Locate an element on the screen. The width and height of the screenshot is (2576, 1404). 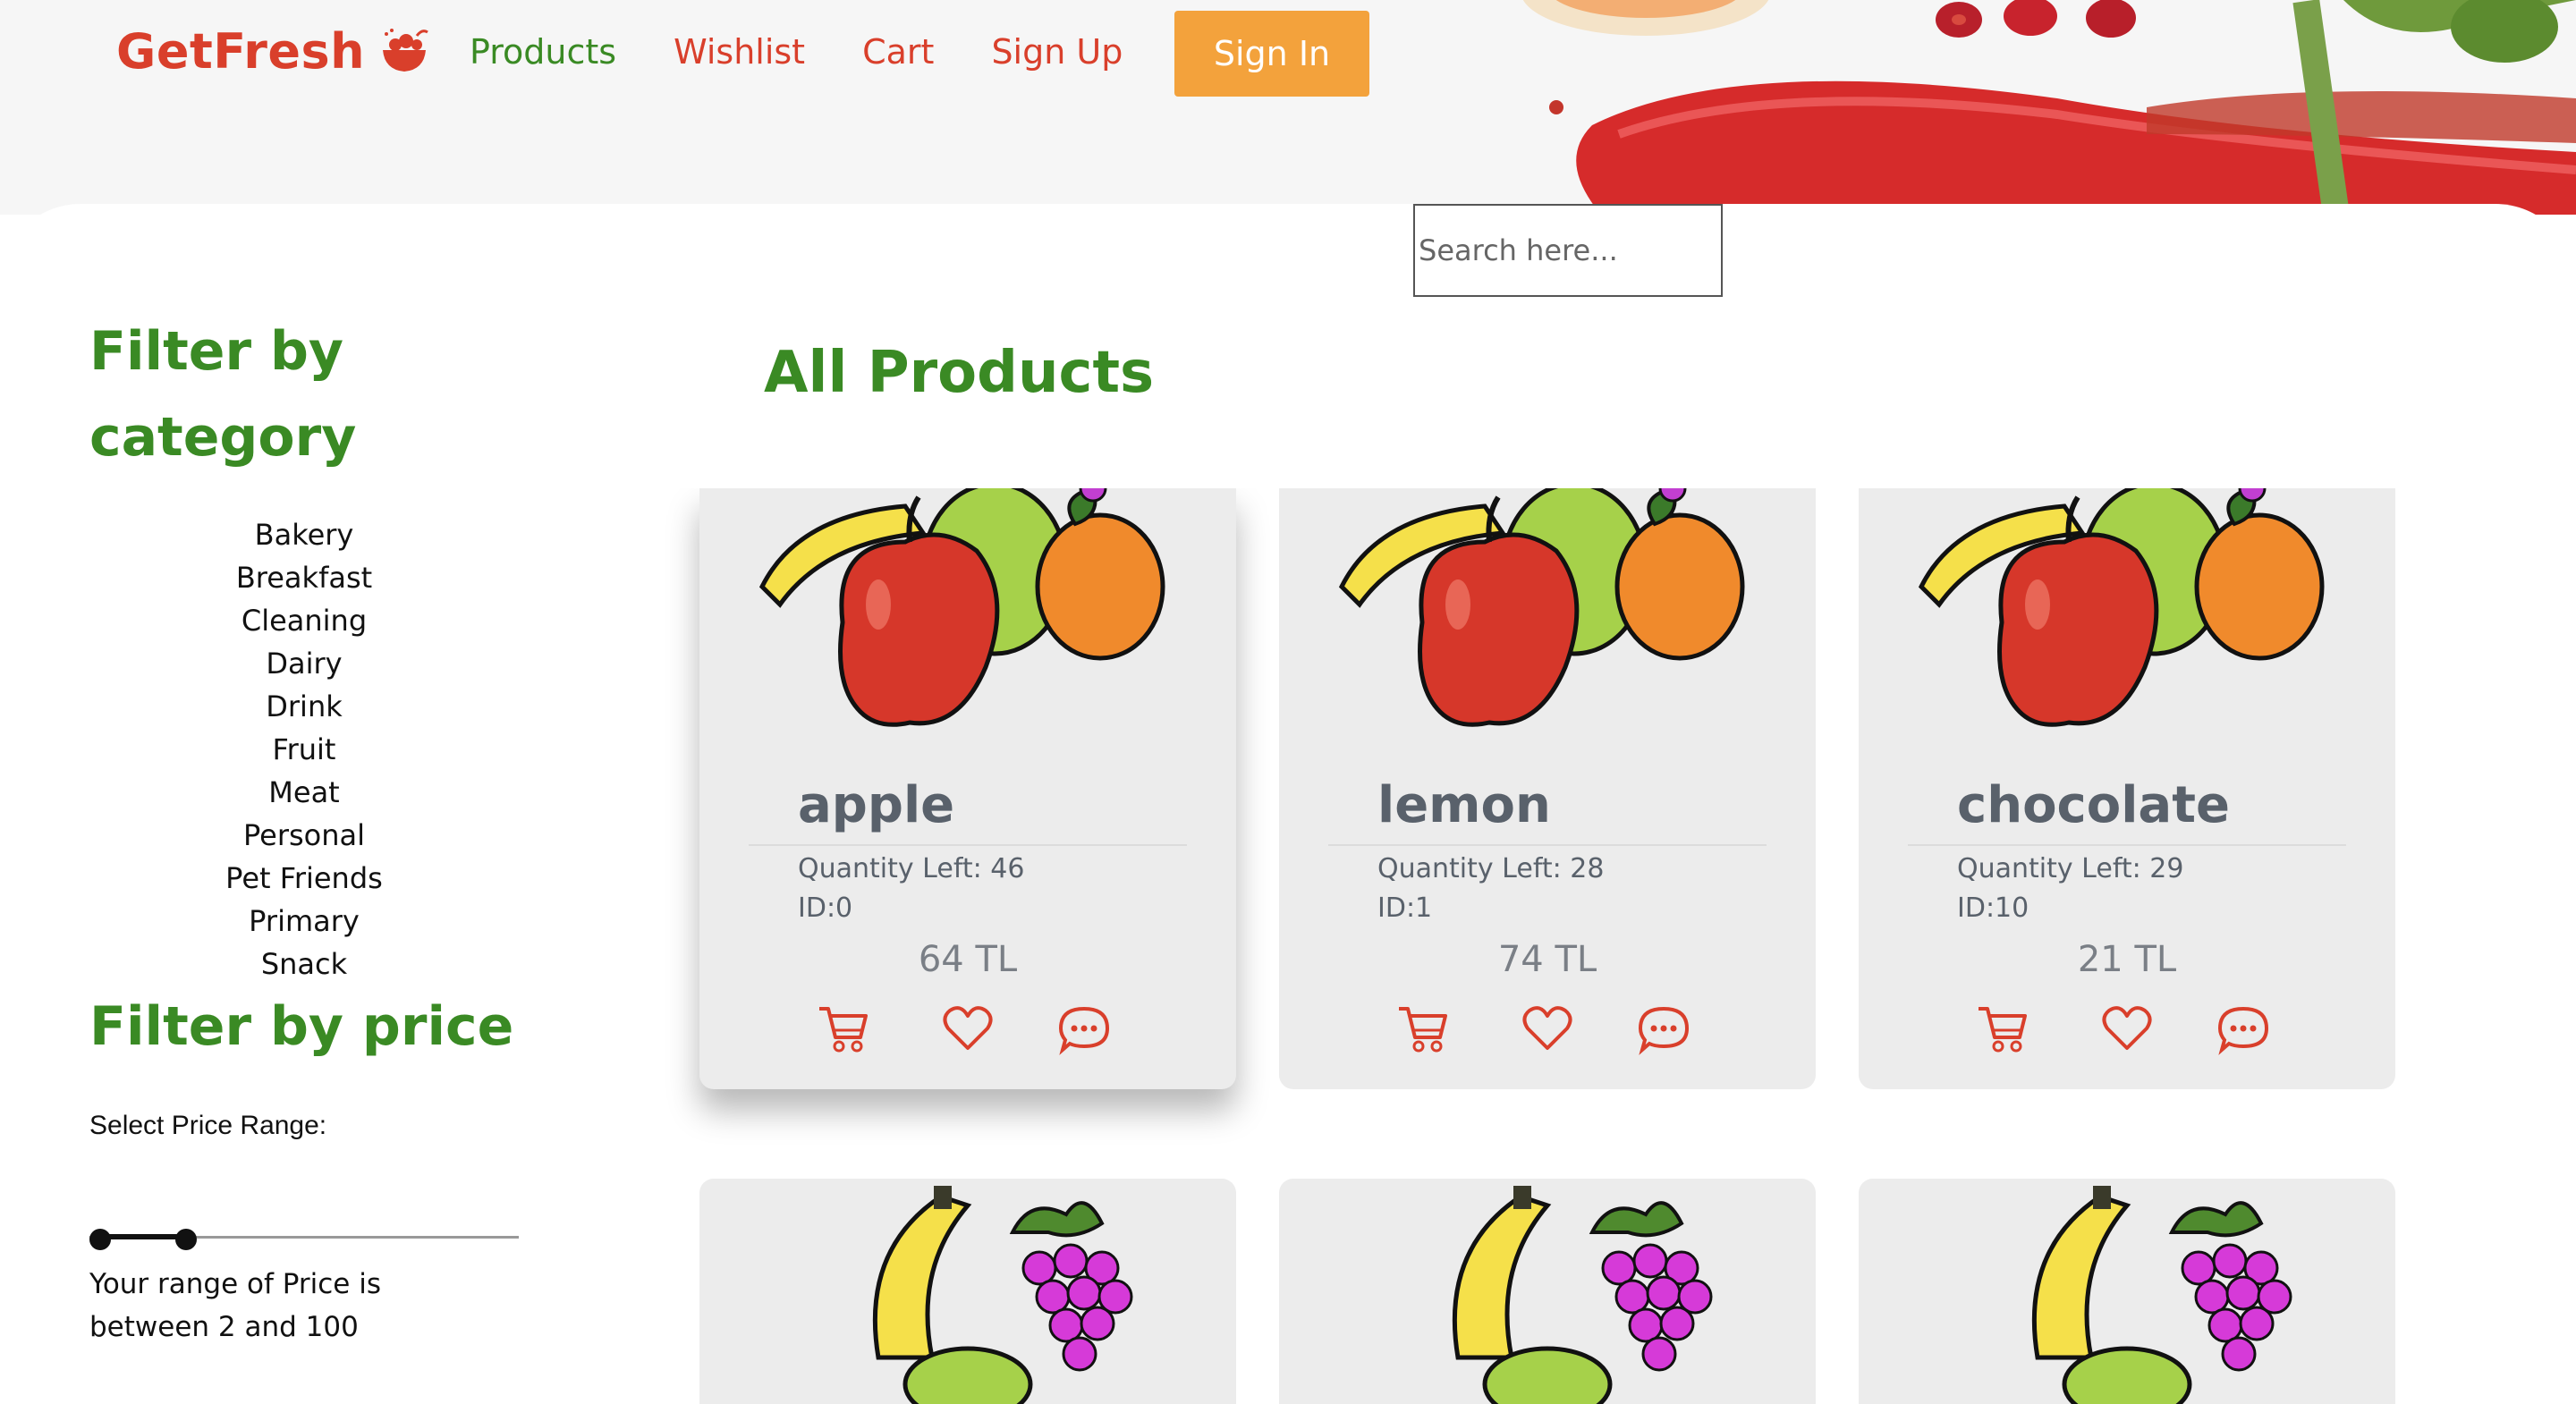
product-name: lemon is located at coordinates (1464, 805).